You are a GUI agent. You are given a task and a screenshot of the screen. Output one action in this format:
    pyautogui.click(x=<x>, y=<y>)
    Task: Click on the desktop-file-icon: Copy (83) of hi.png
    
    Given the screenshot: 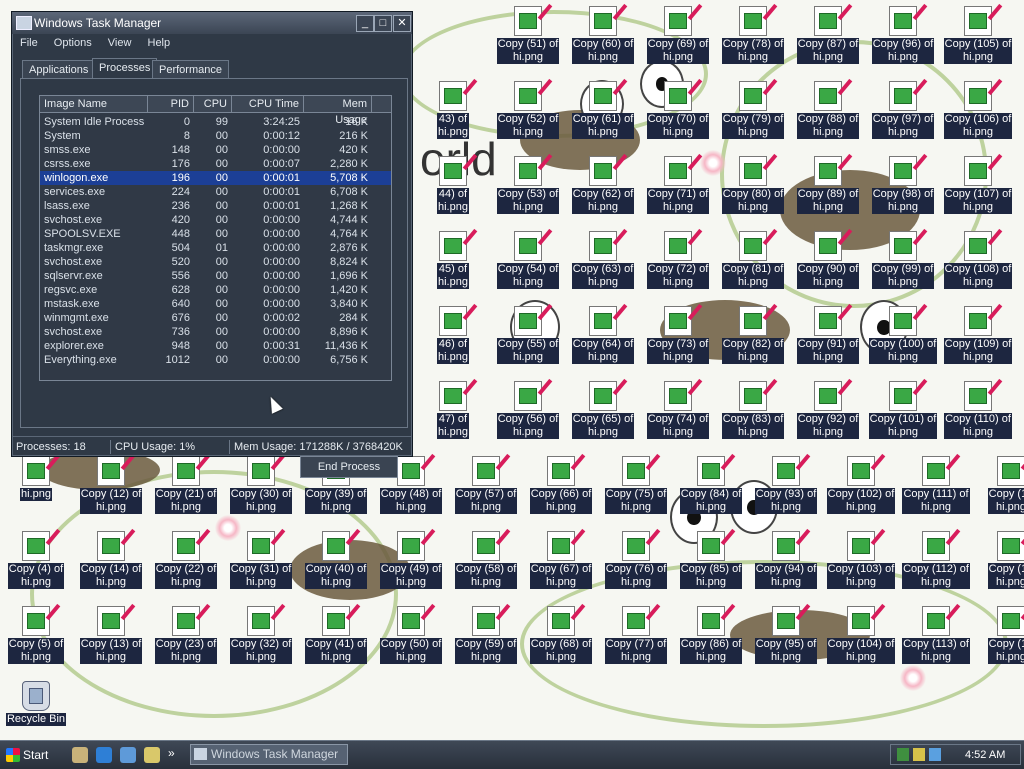 What is the action you would take?
    pyautogui.click(x=753, y=414)
    